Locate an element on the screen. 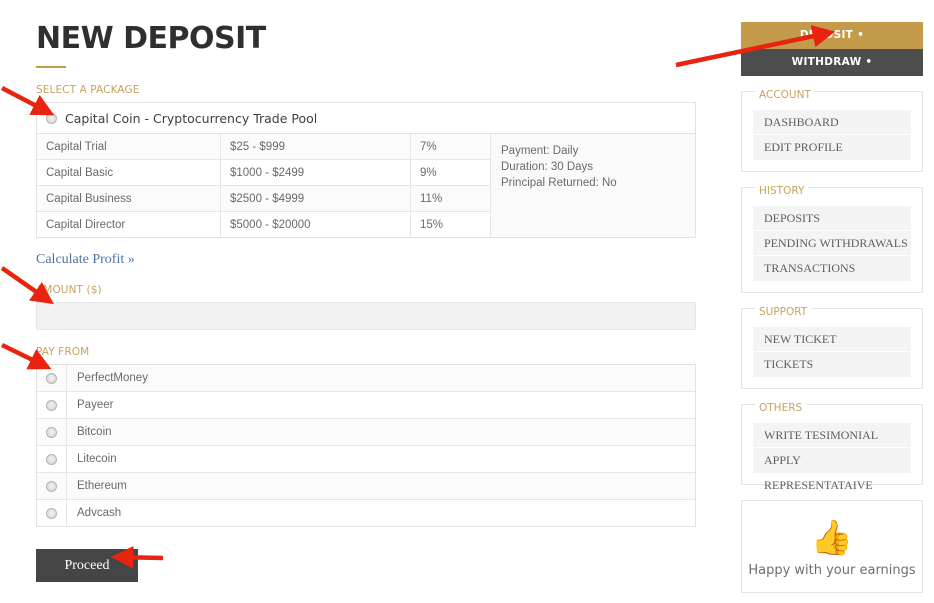 The height and width of the screenshot is (603, 934). plan-percent: 15% is located at coordinates (450, 224).